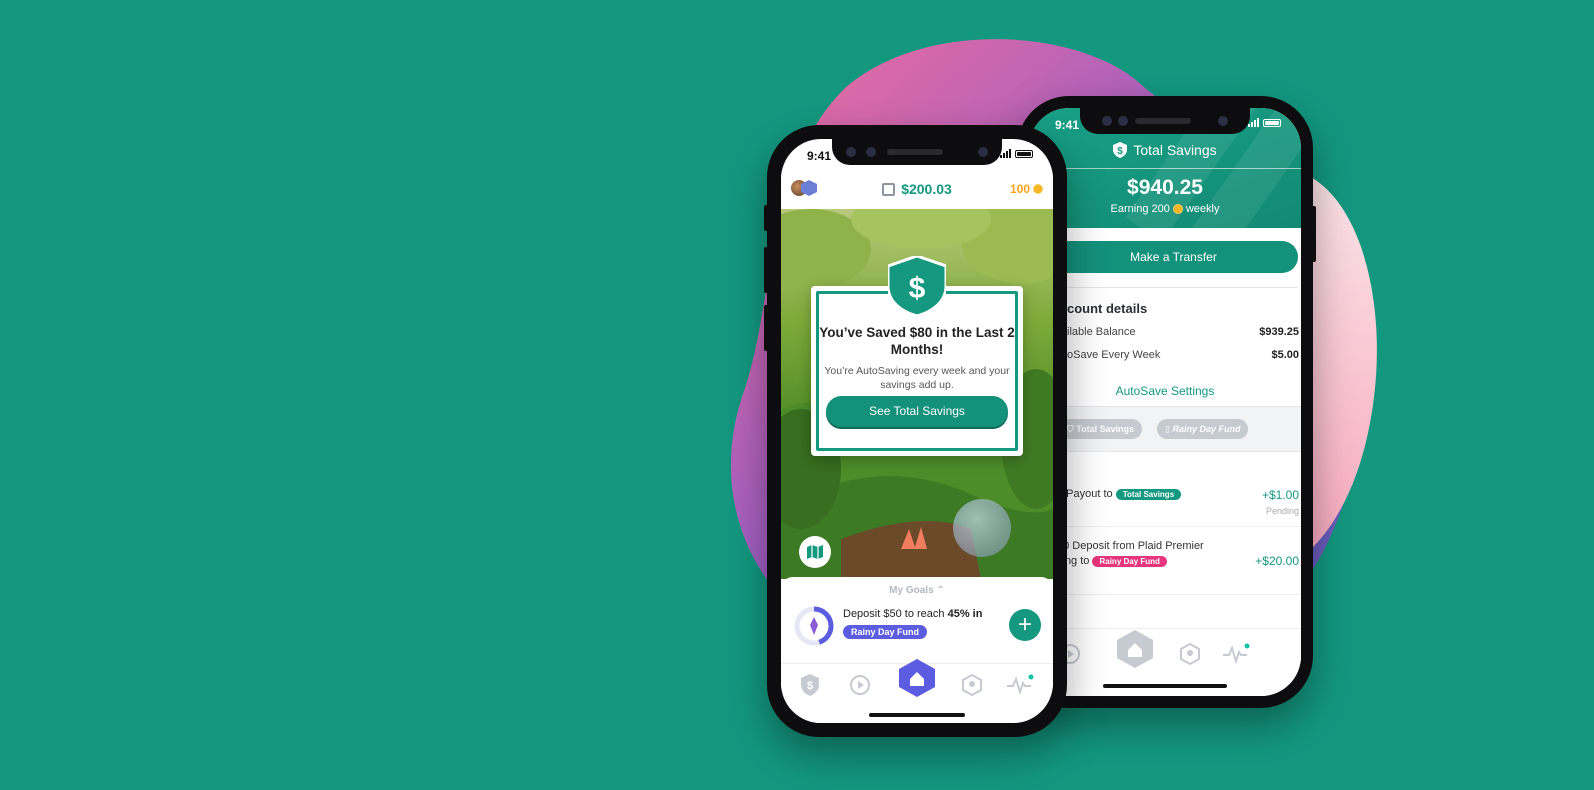  I want to click on total-savings-tag: Total Savings, so click(1148, 494).